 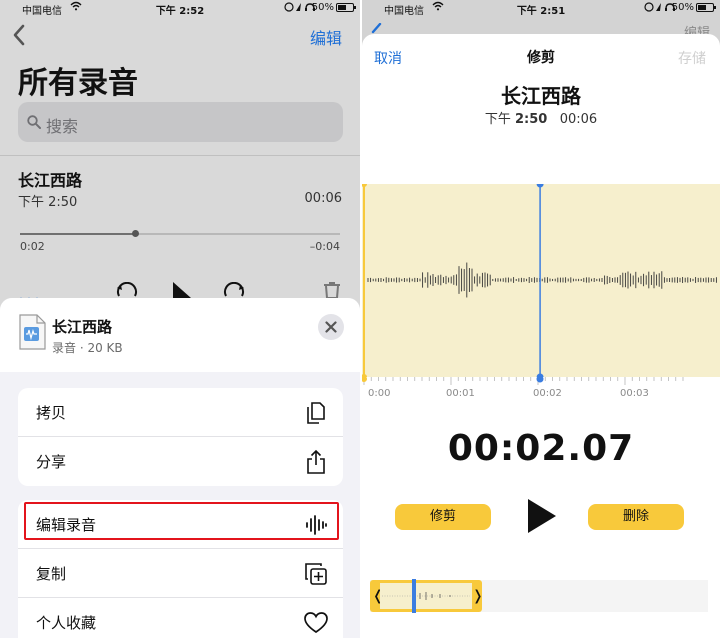 I want to click on overview-waveform, so click(x=426, y=596).